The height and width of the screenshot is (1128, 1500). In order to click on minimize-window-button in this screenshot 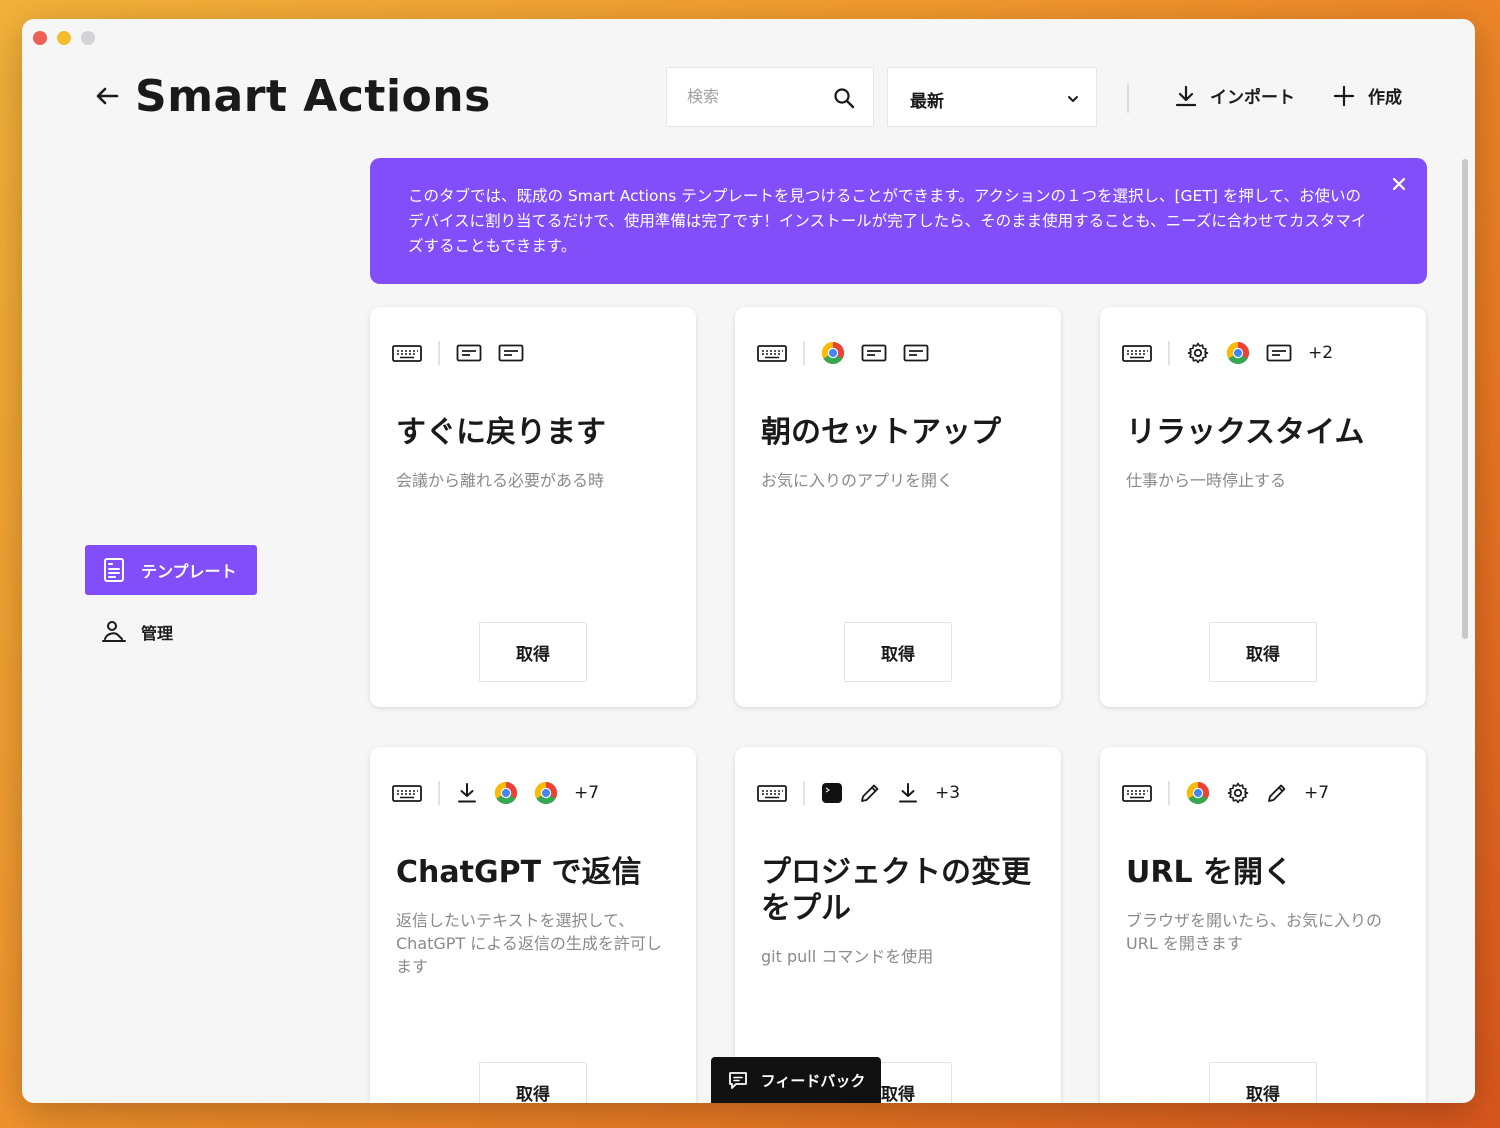, I will do `click(64, 38)`.